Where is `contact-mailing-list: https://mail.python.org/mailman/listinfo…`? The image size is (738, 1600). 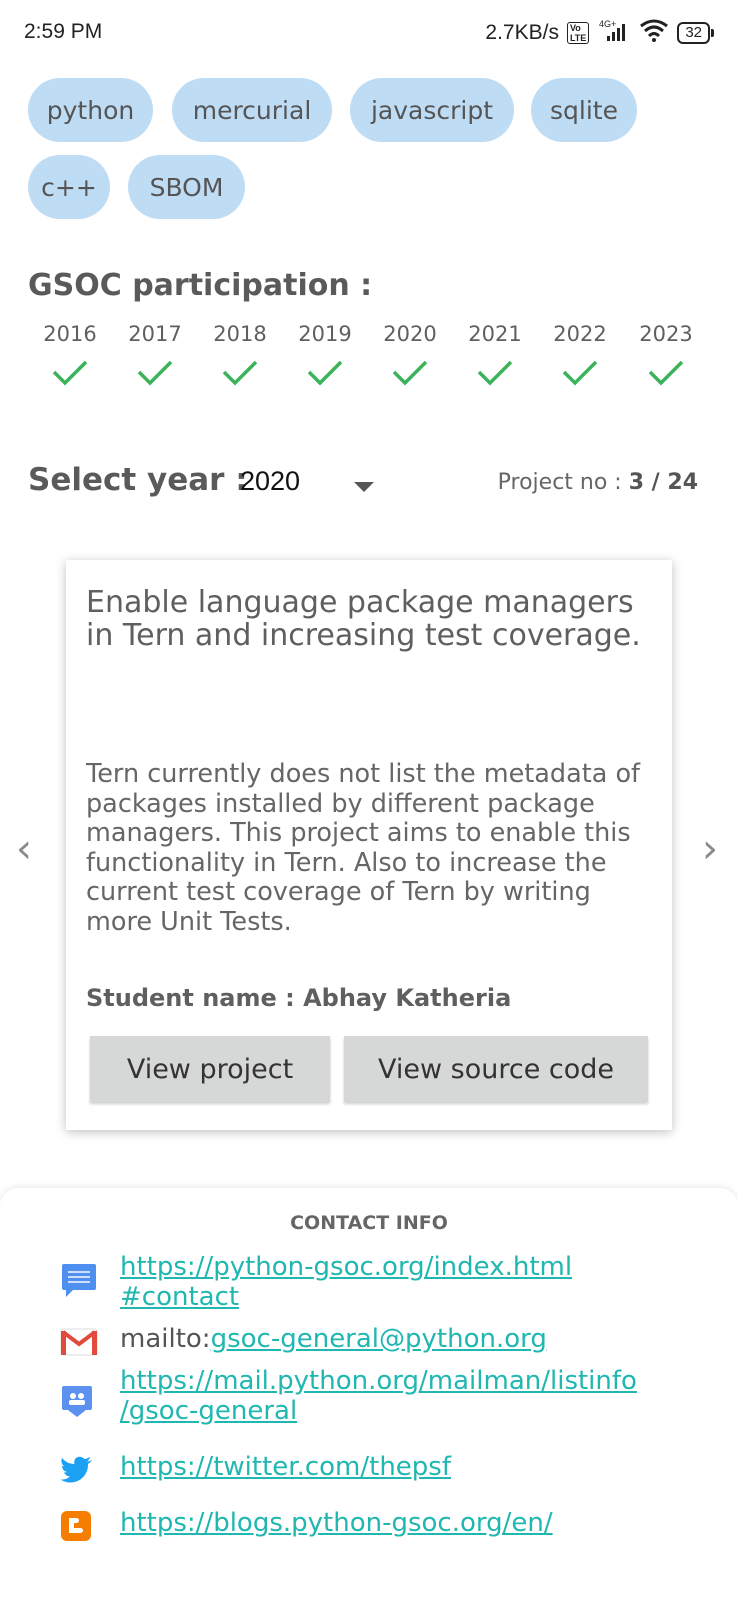 contact-mailing-list: https://mail.python.org/mailman/listinfo… is located at coordinates (378, 1396).